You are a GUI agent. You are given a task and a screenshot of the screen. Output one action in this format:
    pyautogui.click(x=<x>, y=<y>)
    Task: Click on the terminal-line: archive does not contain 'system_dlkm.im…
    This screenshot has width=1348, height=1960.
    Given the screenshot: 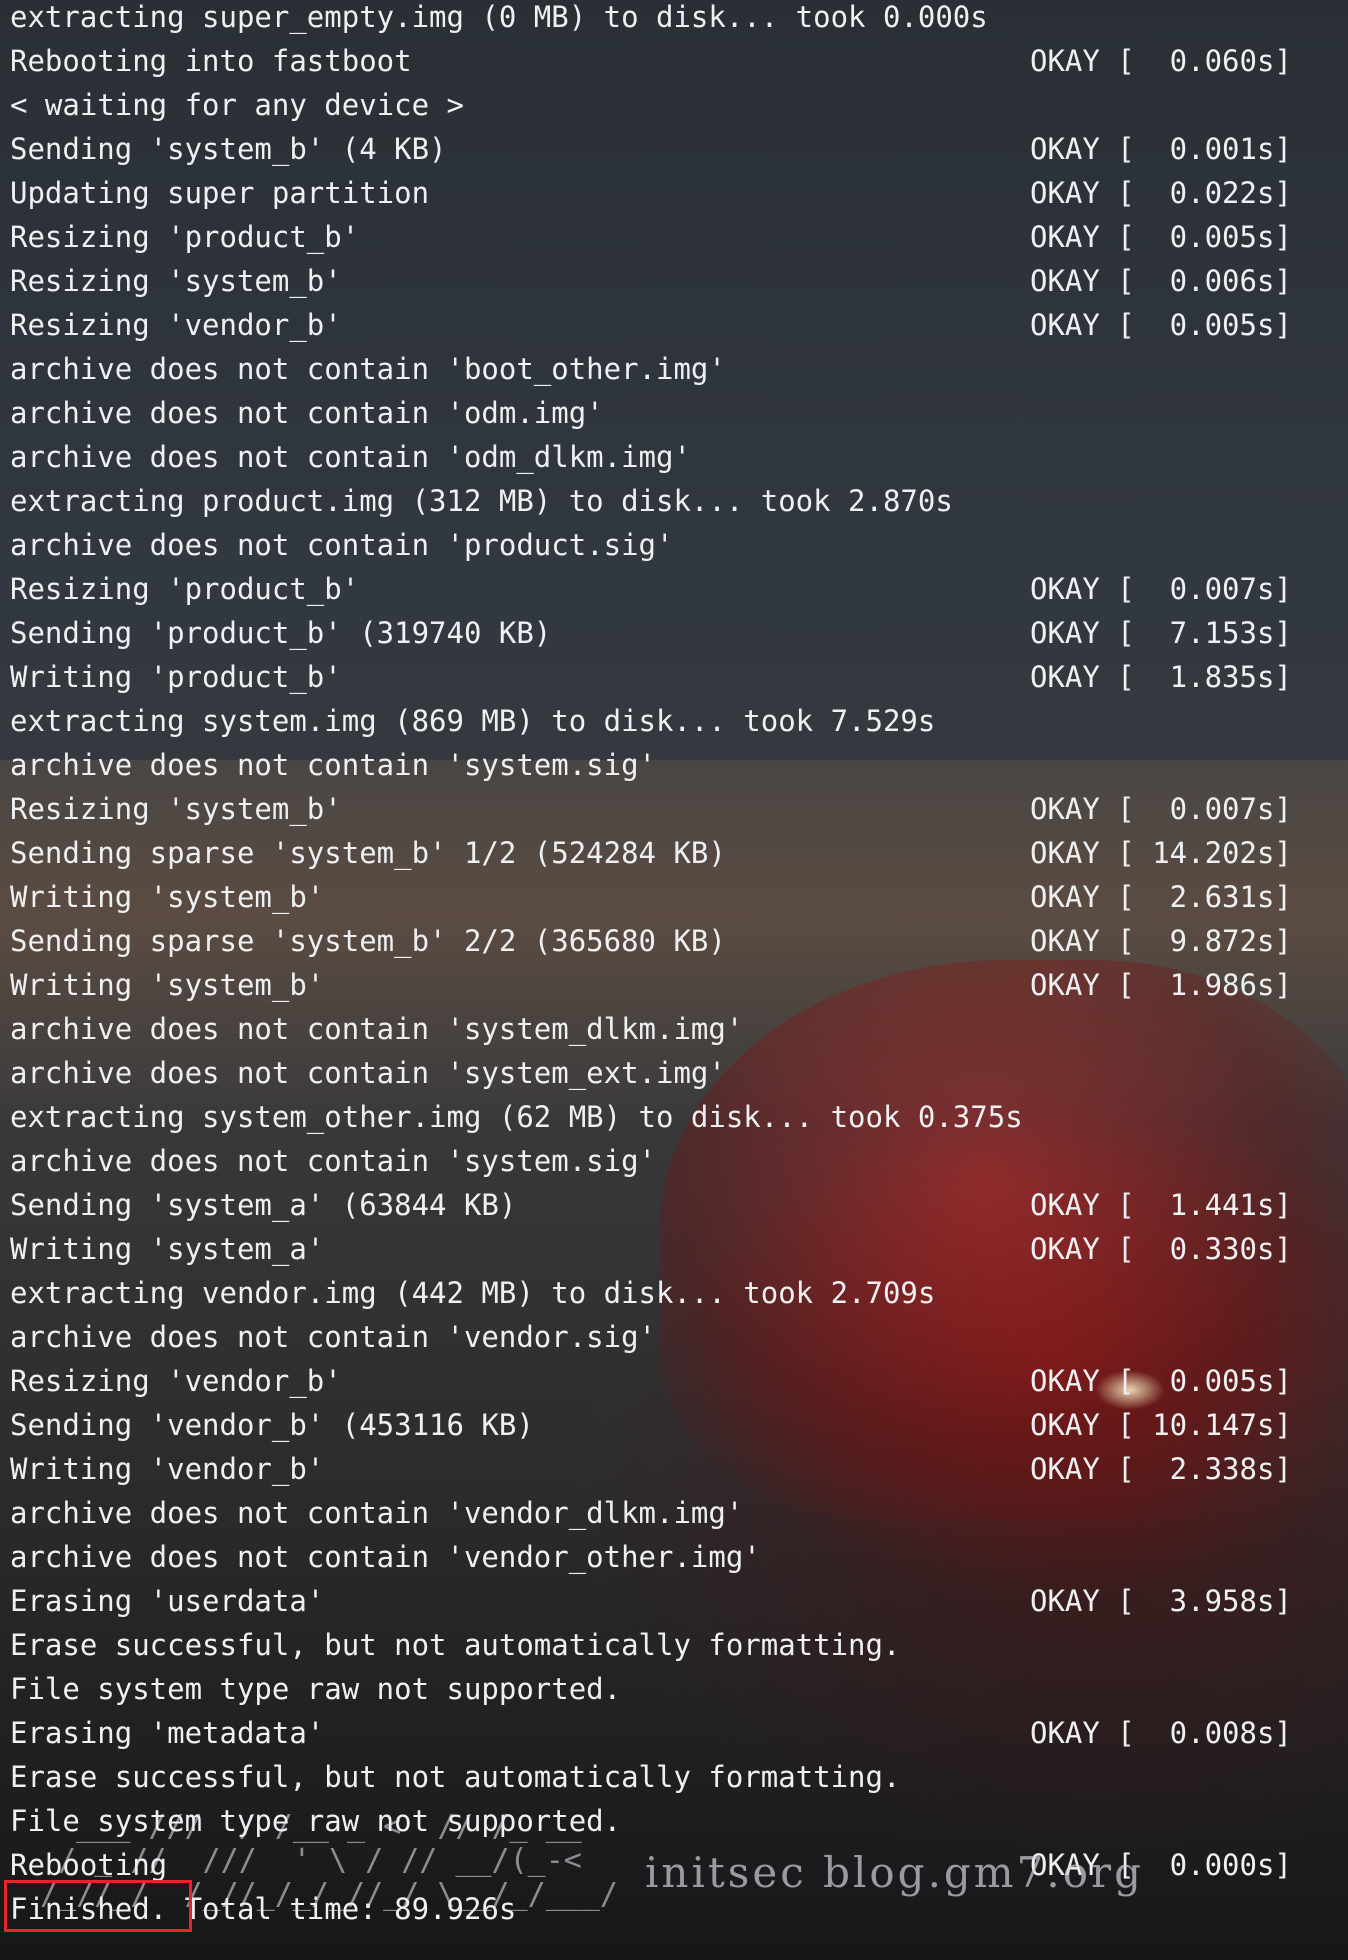 What is the action you would take?
    pyautogui.click(x=670, y=1034)
    